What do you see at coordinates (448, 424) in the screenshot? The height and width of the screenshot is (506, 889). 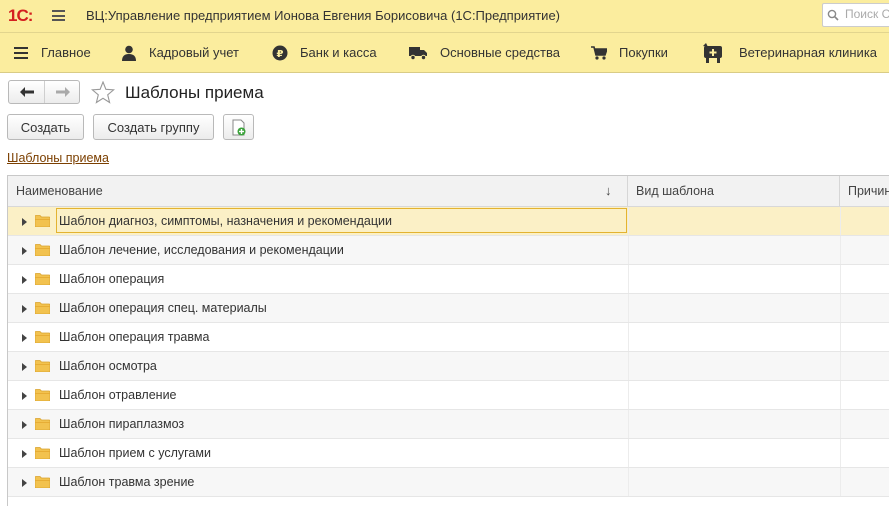 I see `table-row: Шаблон пираплазмоз` at bounding box center [448, 424].